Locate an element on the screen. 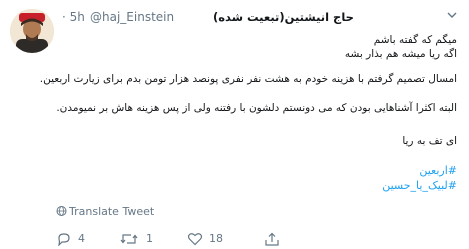 The image size is (469, 249). avatar-image is located at coordinates (32, 31).